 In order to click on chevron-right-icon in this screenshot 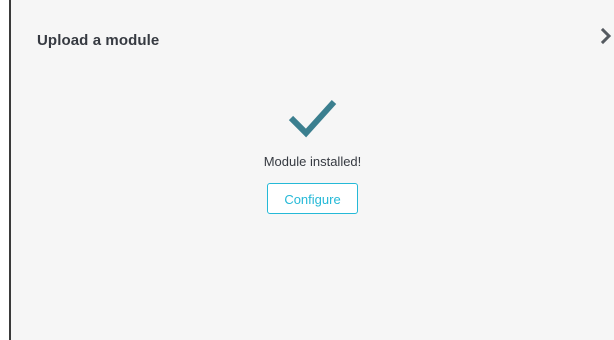, I will do `click(606, 36)`.